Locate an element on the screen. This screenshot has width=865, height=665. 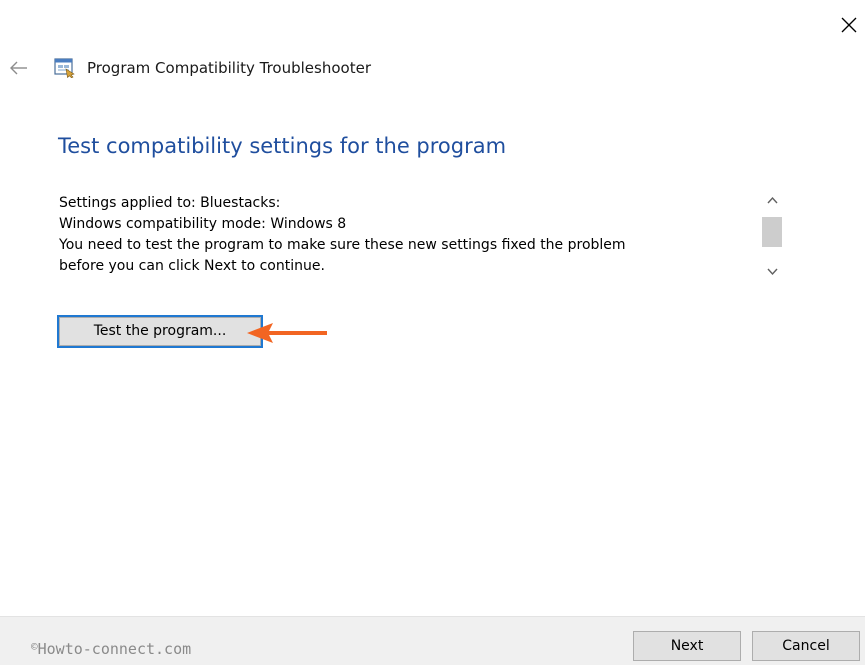
close-button is located at coordinates (849, 25).